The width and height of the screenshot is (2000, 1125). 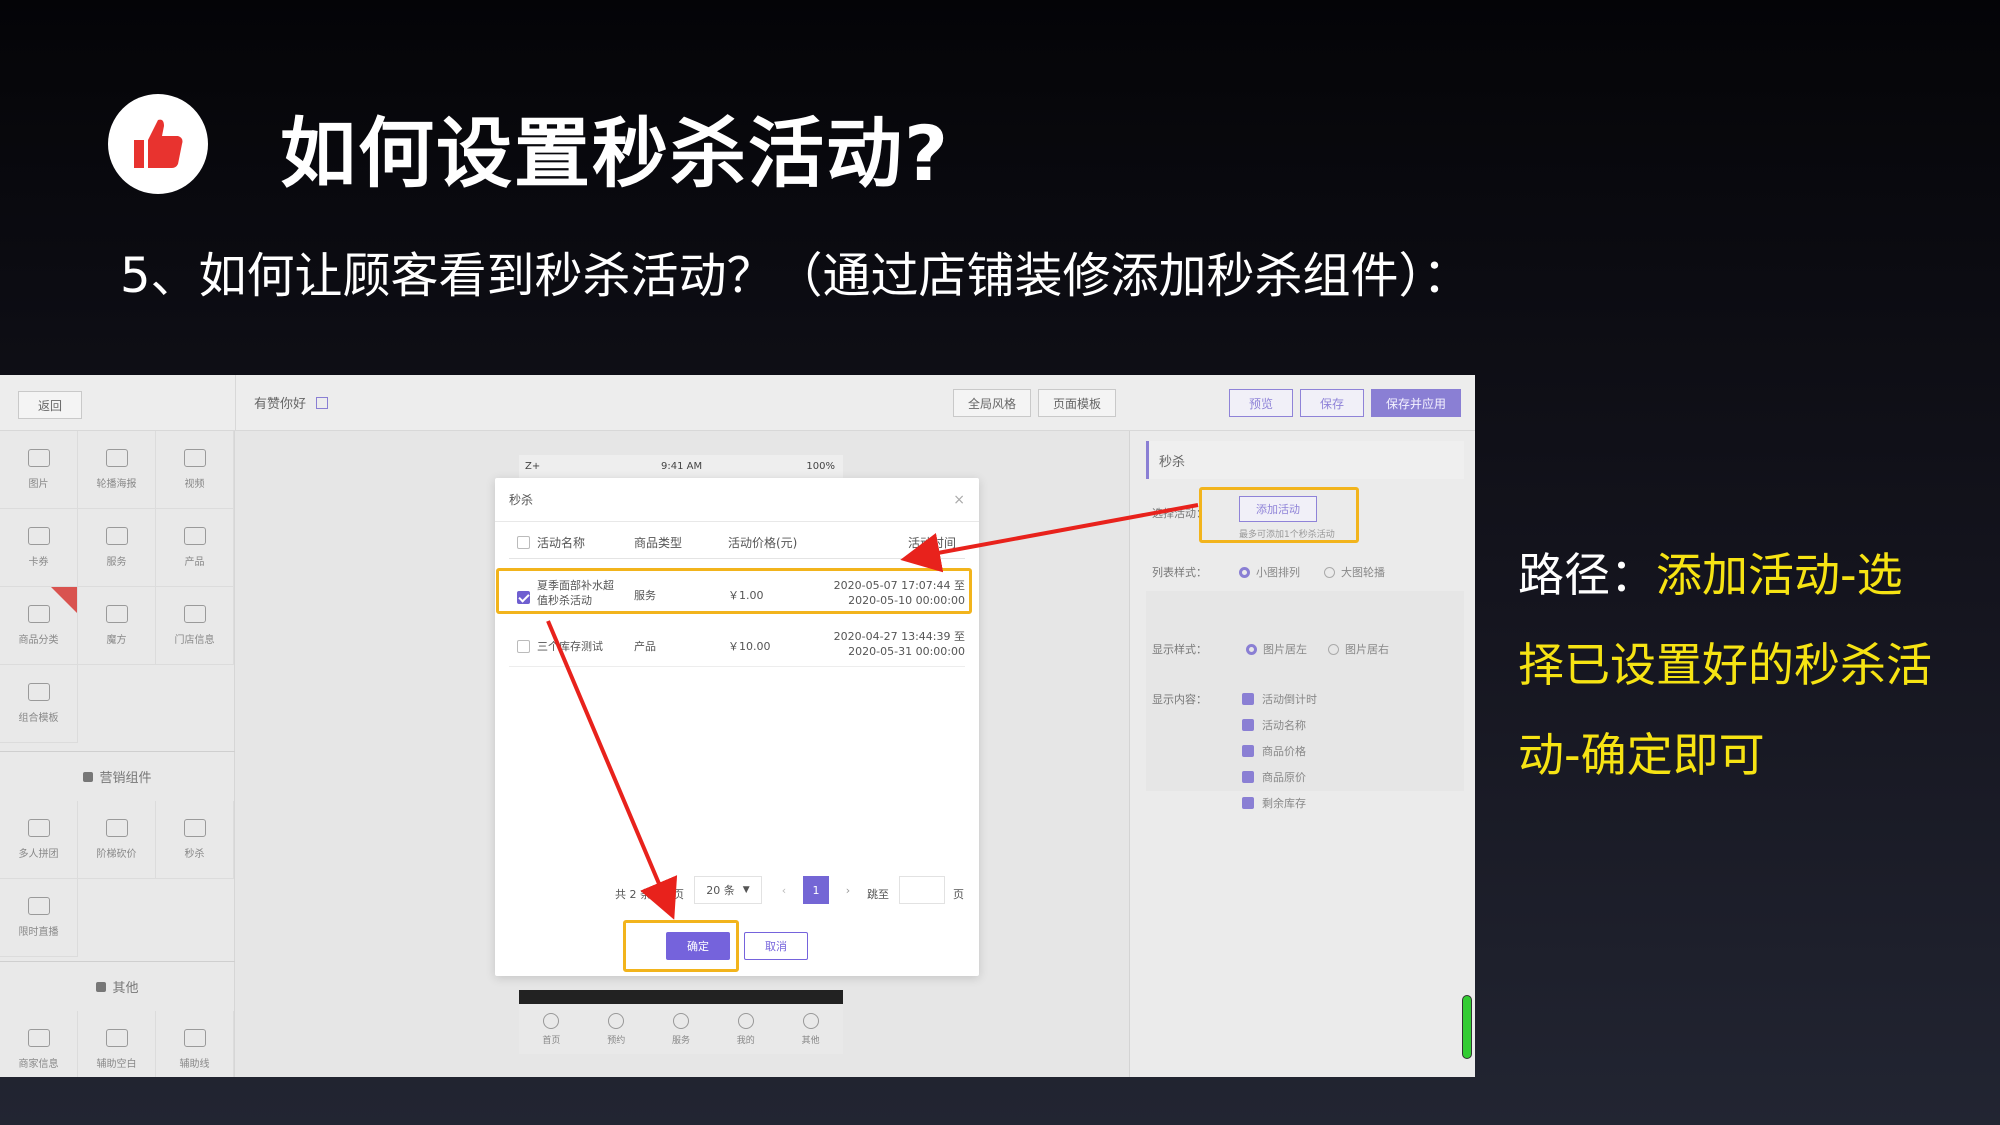 What do you see at coordinates (1725, 665) in the screenshot?
I see `path-line-2: 择已设置好的秒杀活` at bounding box center [1725, 665].